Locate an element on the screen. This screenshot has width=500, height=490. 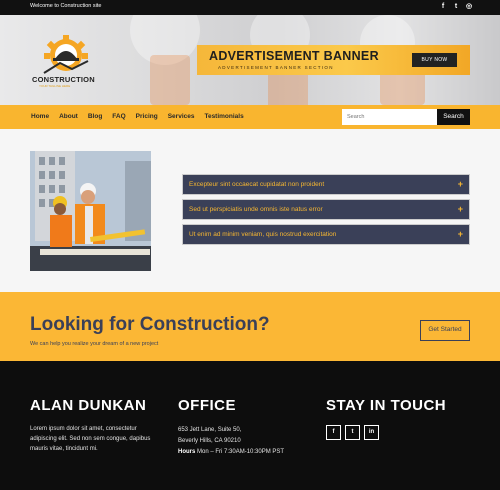
search-button: Search is located at coordinates (453, 117).